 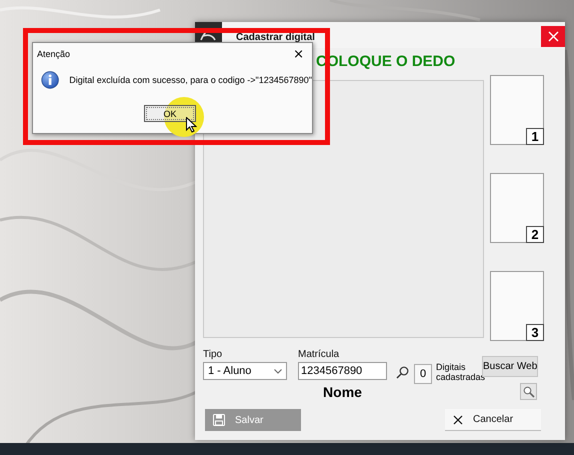 I want to click on slot-number: 3, so click(x=535, y=332).